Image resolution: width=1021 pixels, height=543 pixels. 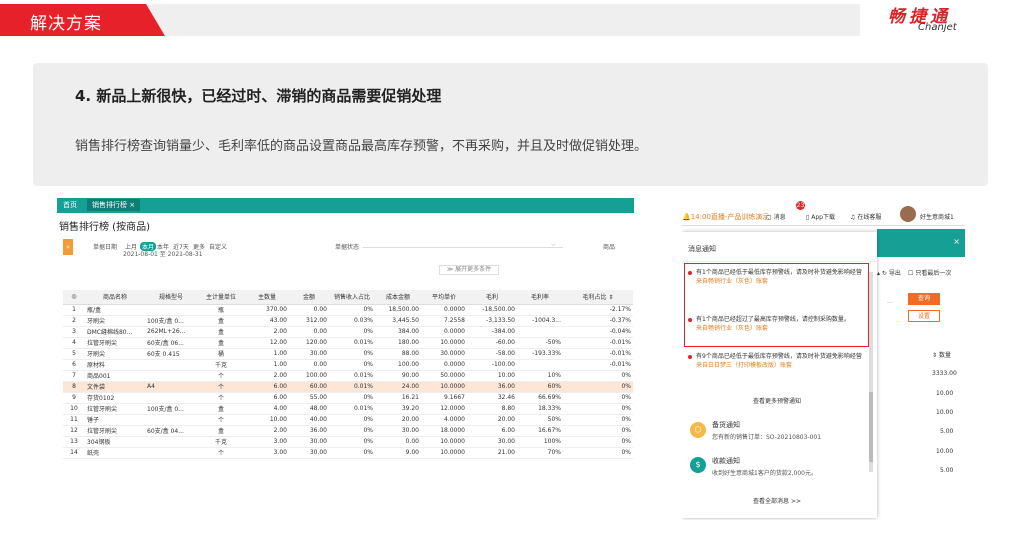 I want to click on table-cell: 370.00, so click(x=267, y=310).